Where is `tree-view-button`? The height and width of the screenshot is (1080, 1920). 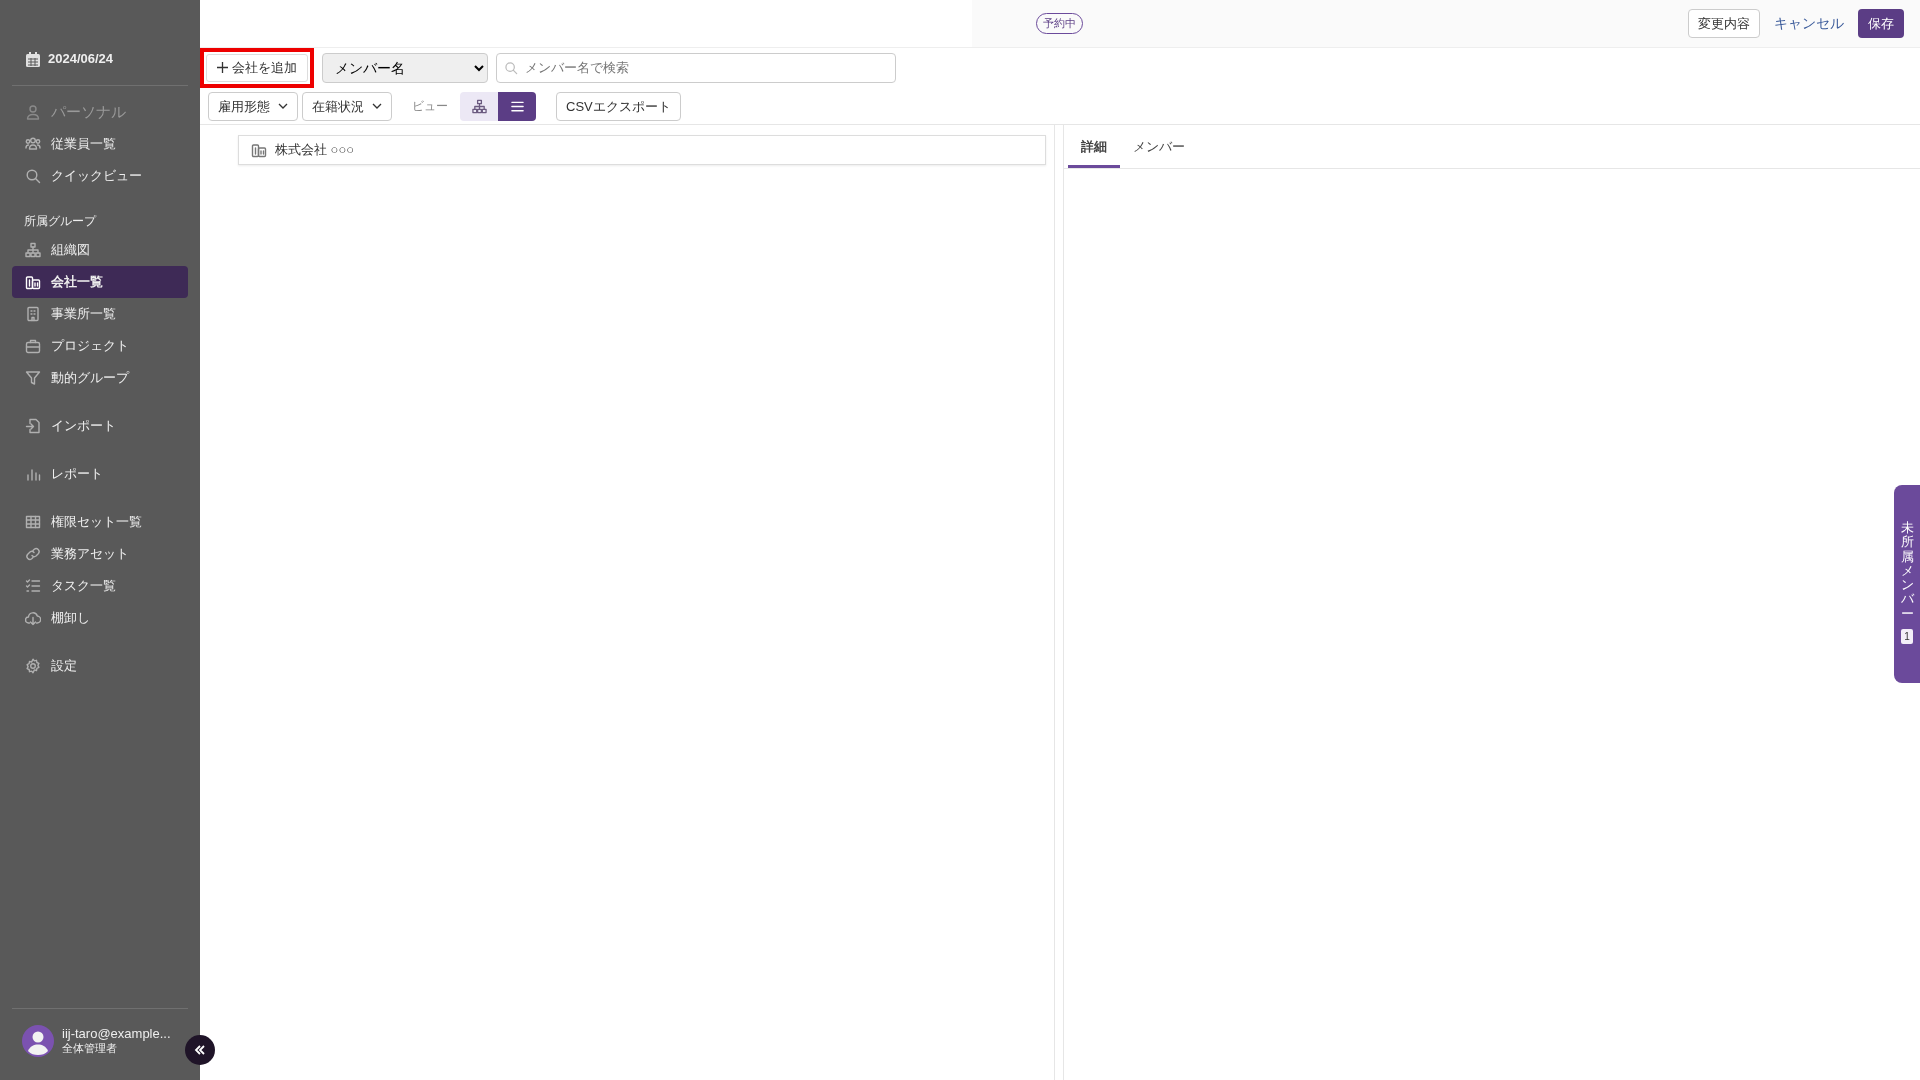
tree-view-button is located at coordinates (479, 106).